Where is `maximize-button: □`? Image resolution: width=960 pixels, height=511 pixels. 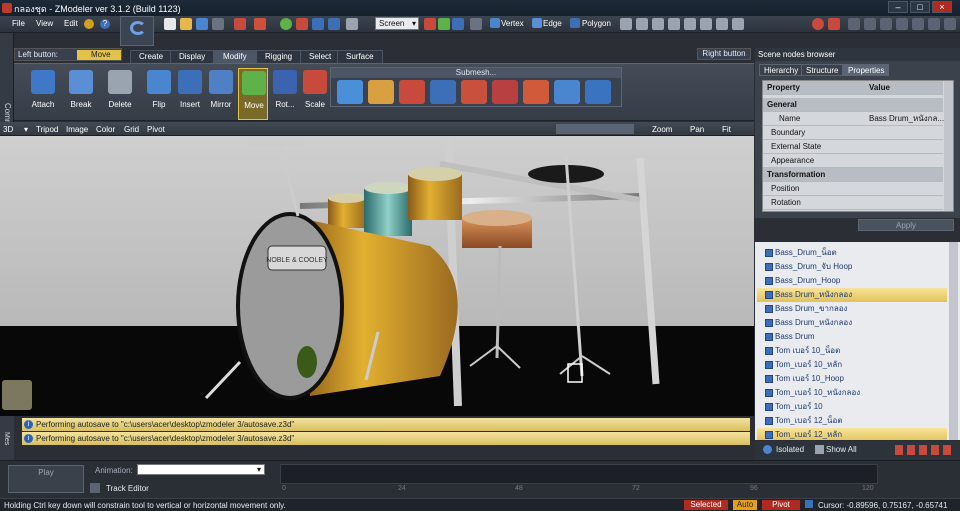 maximize-button: □ is located at coordinates (920, 7).